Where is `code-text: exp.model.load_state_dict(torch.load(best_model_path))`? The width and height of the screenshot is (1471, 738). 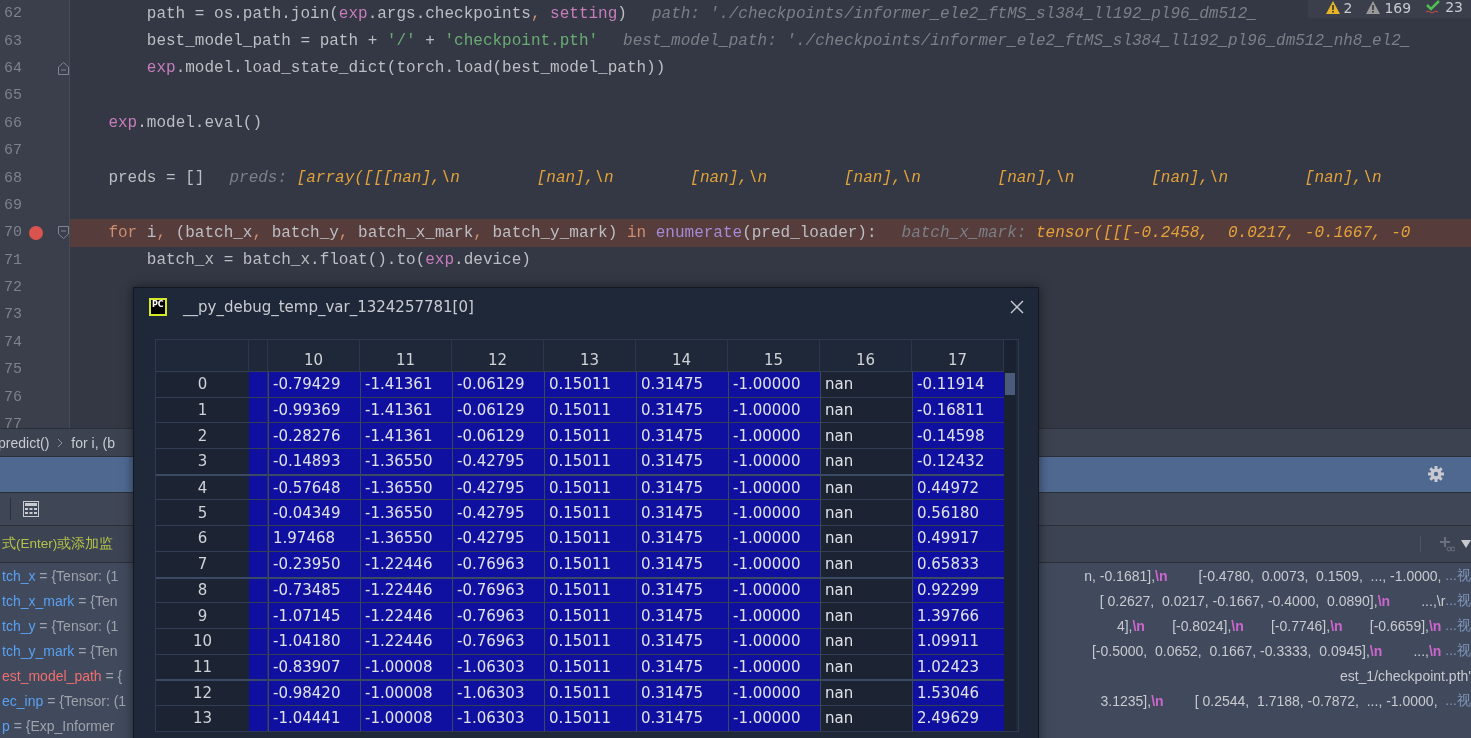
code-text: exp.model.load_state_dict(torch.load(best_model_path)) is located at coordinates (405, 68).